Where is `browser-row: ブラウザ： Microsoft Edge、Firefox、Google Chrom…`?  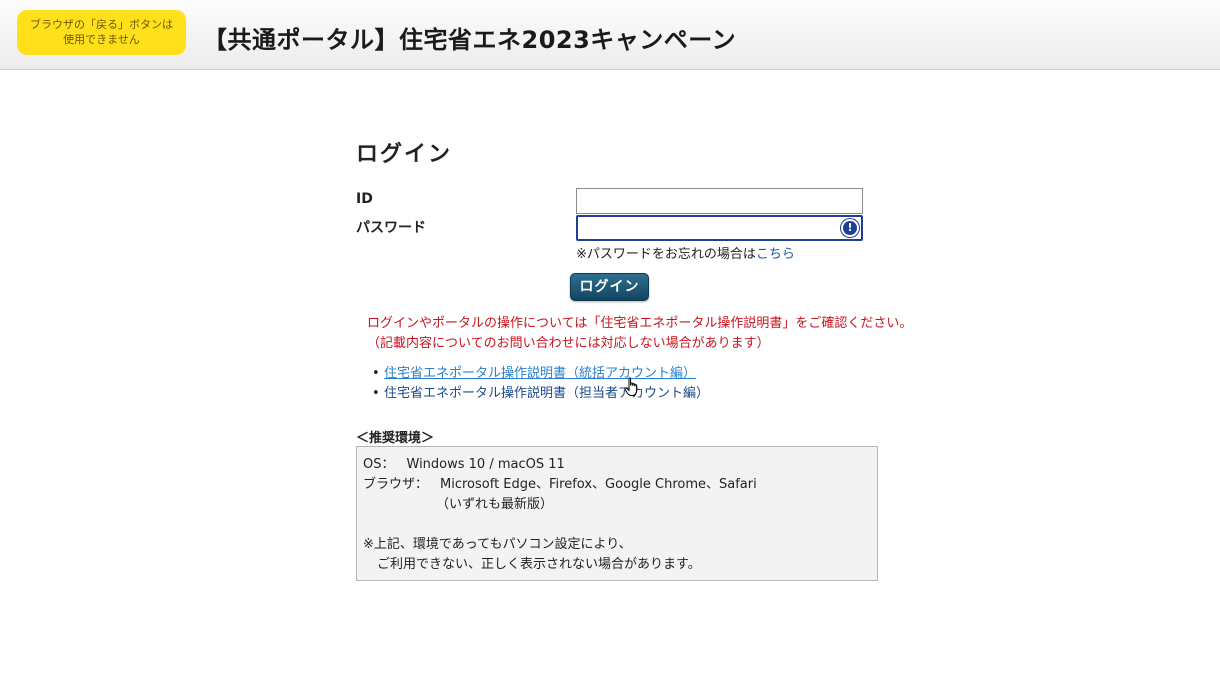
browser-row: ブラウザ： Microsoft Edge、Firefox、Google Chrom… is located at coordinates (617, 485).